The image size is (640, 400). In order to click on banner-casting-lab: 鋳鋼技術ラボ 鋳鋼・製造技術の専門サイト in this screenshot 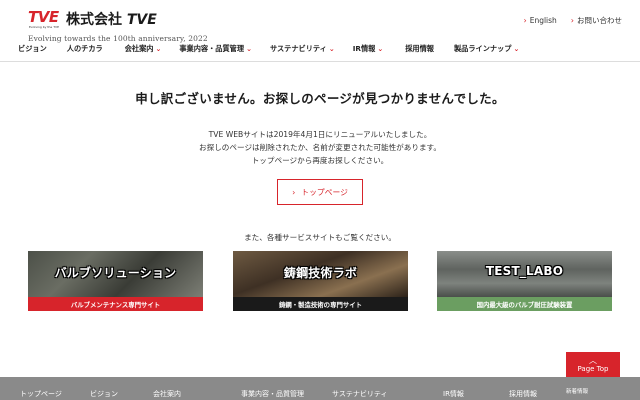, I will do `click(320, 281)`.